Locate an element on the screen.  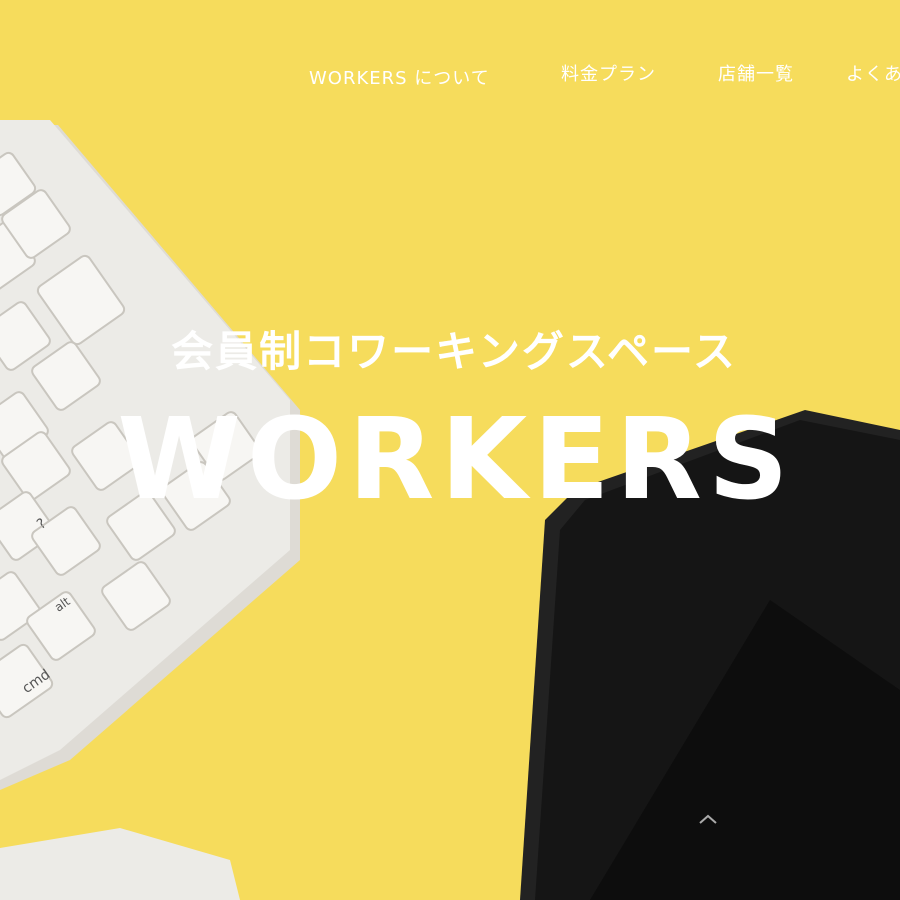
hero-subtitle: 会員制コワーキングスペース is located at coordinates (454, 351).